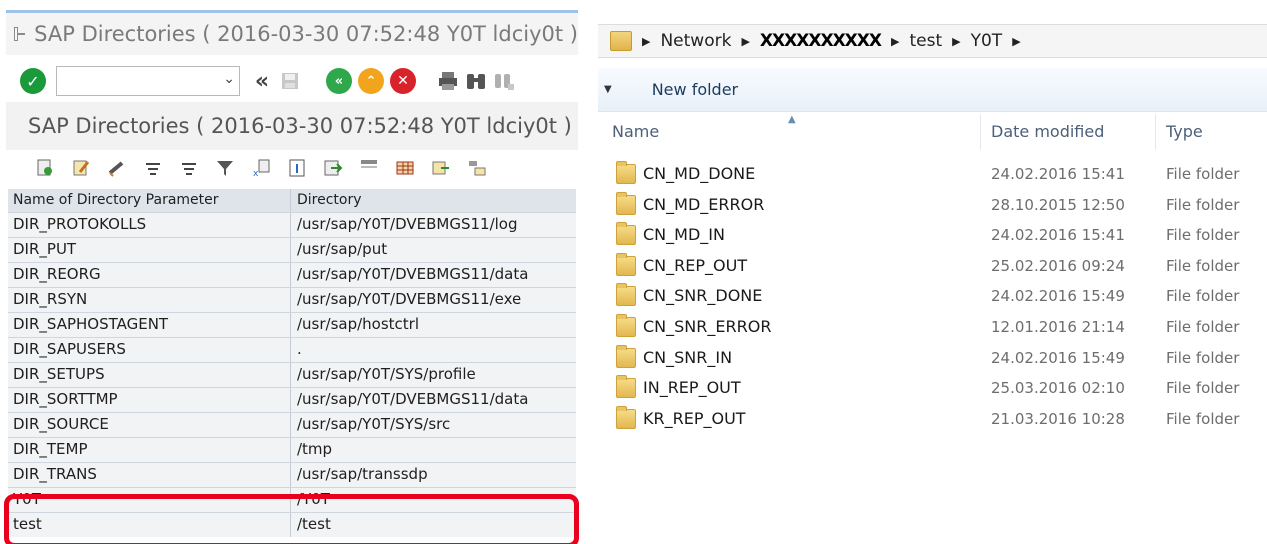 This screenshot has height=544, width=1267. I want to click on list-item: CN_SNR_DONE 24.02.2016 15:49 File folder, so click(932, 297).